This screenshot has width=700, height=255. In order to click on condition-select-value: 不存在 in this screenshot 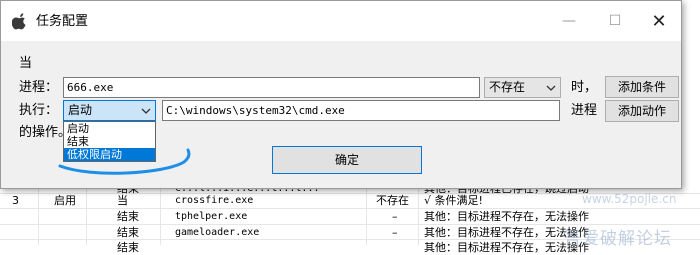, I will do `click(507, 87)`.